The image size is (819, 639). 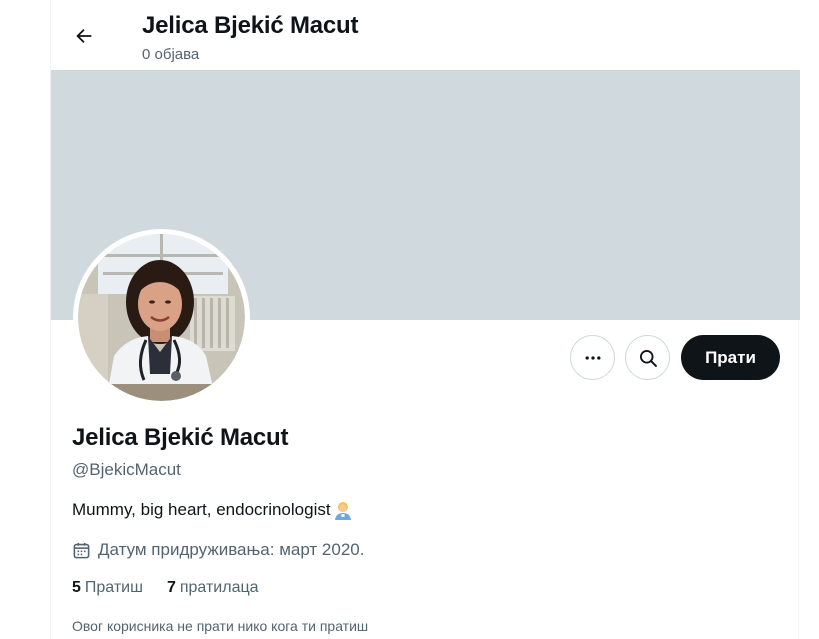 What do you see at coordinates (171, 587) in the screenshot?
I see `followers-count: 7` at bounding box center [171, 587].